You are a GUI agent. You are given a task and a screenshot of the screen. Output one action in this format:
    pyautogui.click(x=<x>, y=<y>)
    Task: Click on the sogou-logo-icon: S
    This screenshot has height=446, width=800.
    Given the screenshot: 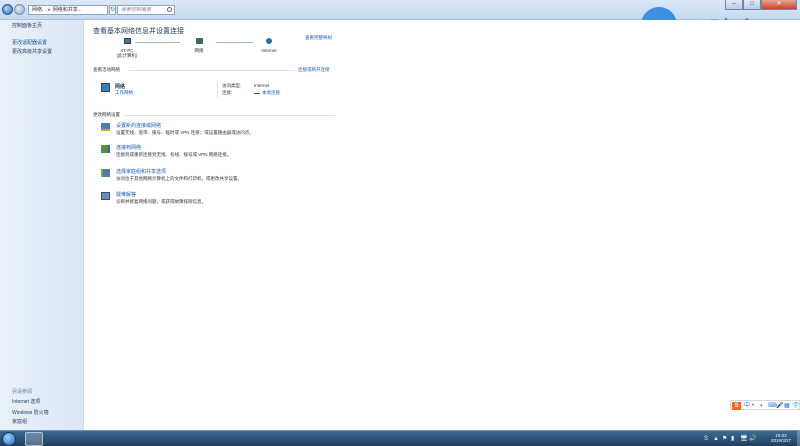 What is the action you would take?
    pyautogui.click(x=736, y=406)
    